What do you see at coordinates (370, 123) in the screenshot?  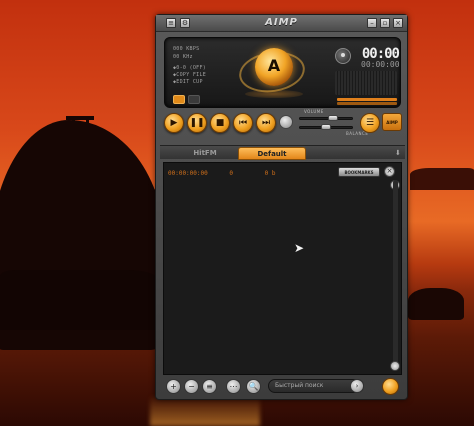 I see `playlist-menu-button: ☰` at bounding box center [370, 123].